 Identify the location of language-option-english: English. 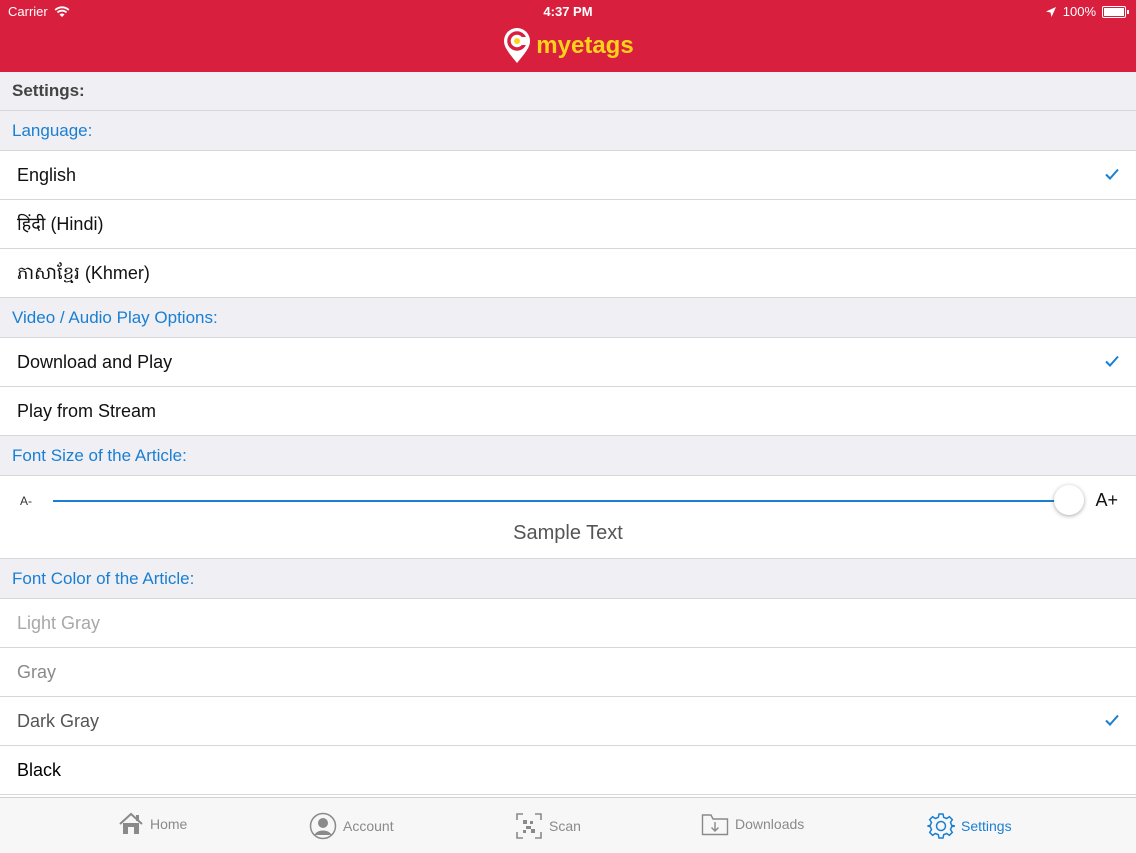
(568, 174).